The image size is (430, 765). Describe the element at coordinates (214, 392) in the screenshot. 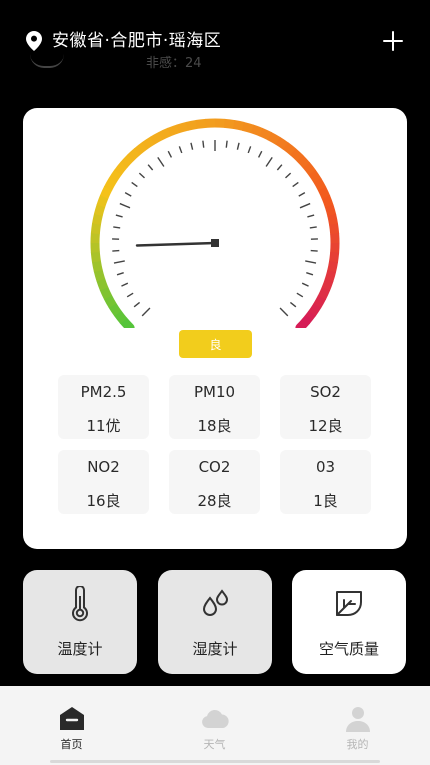

I see `metric-name: PM10` at that location.